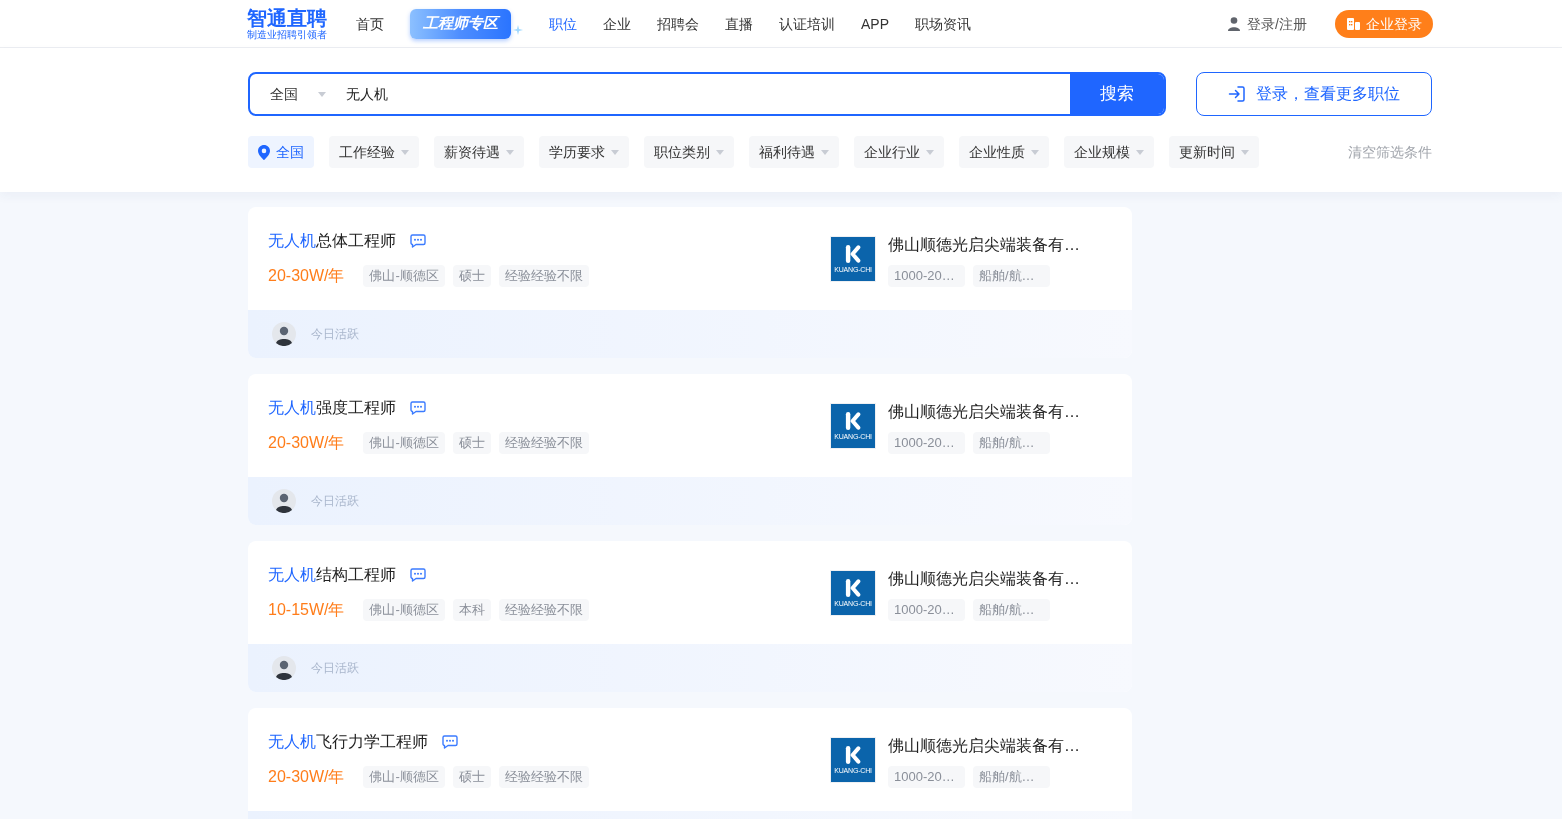  Describe the element at coordinates (1109, 152) in the screenshot. I see `filter-chip: 企业规模` at that location.